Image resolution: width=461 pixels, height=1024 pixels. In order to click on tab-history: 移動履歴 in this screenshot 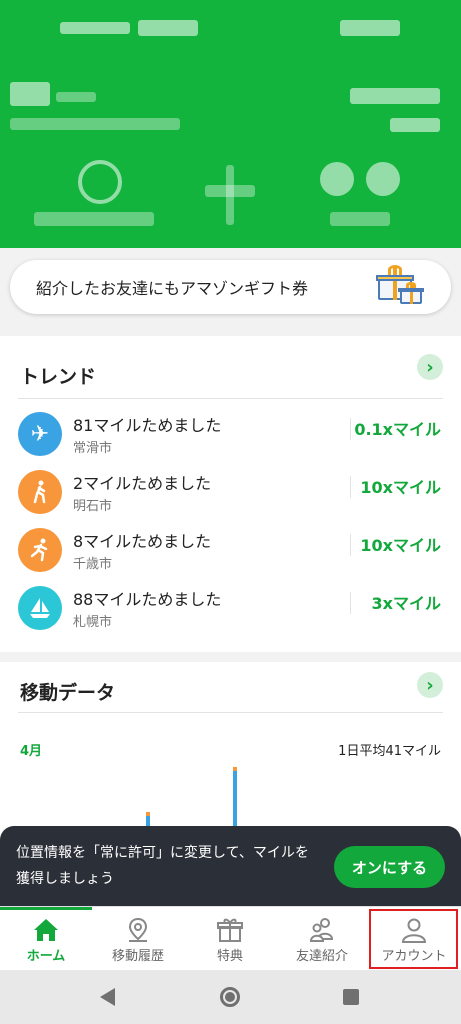, I will do `click(138, 939)`.